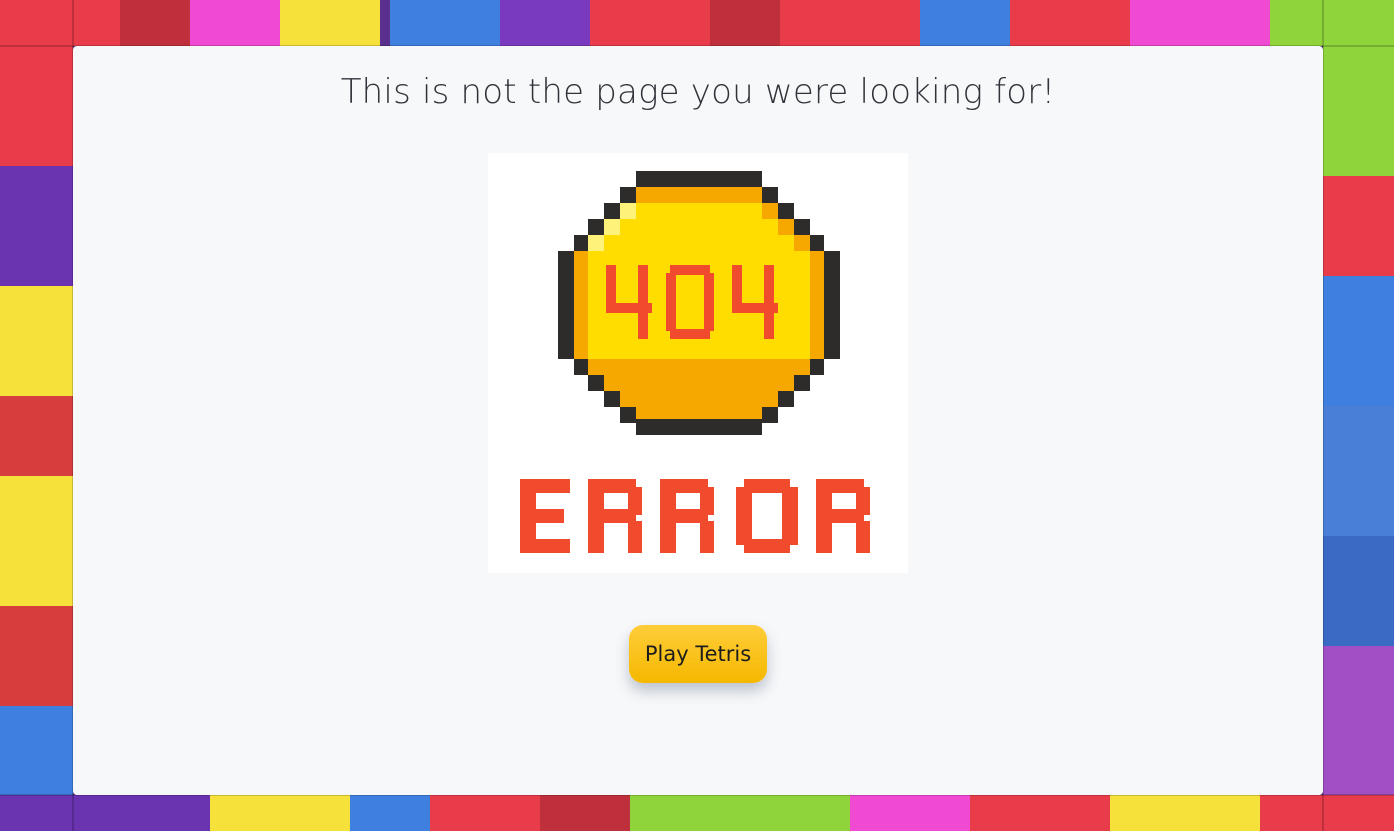 This screenshot has height=831, width=1394. Describe the element at coordinates (695, 362) in the screenshot. I see `404-coin-illustration` at that location.